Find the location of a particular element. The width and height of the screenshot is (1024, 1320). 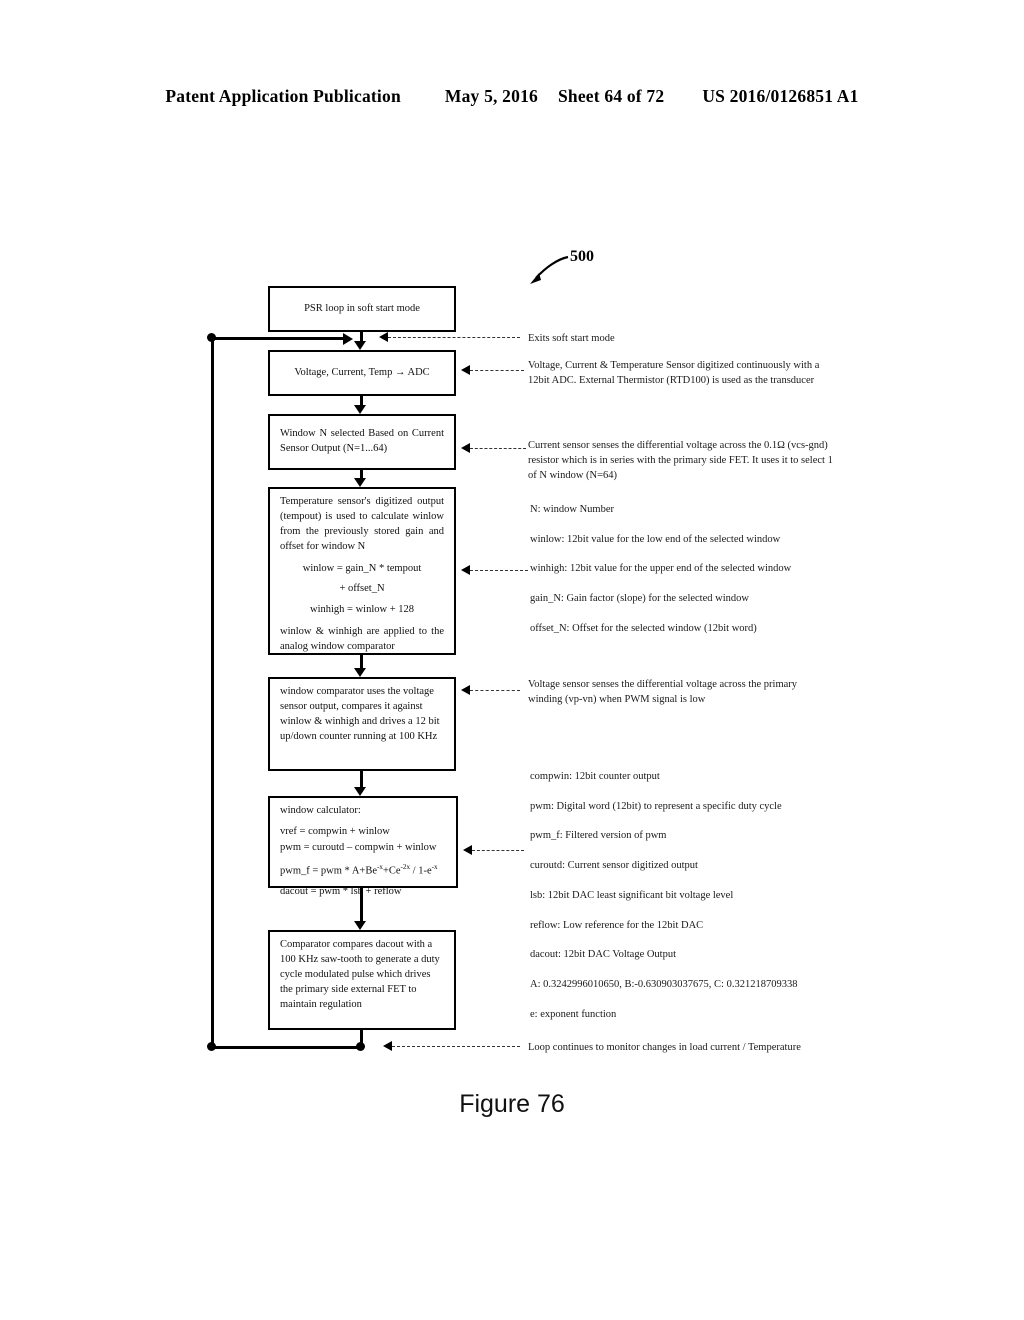

feedback-loop-into-adc is located at coordinates (277, 338).